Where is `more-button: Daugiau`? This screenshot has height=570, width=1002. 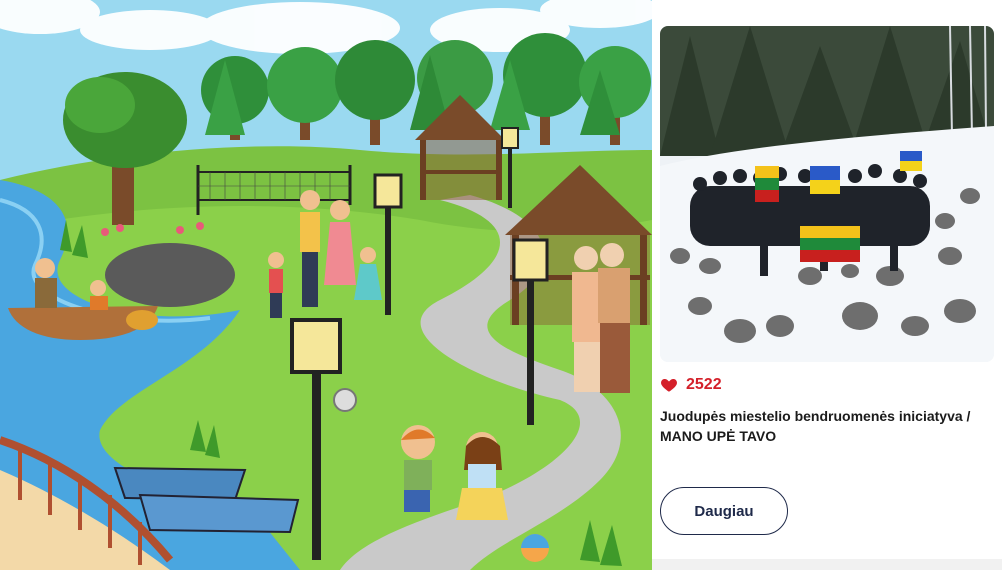 more-button: Daugiau is located at coordinates (724, 511).